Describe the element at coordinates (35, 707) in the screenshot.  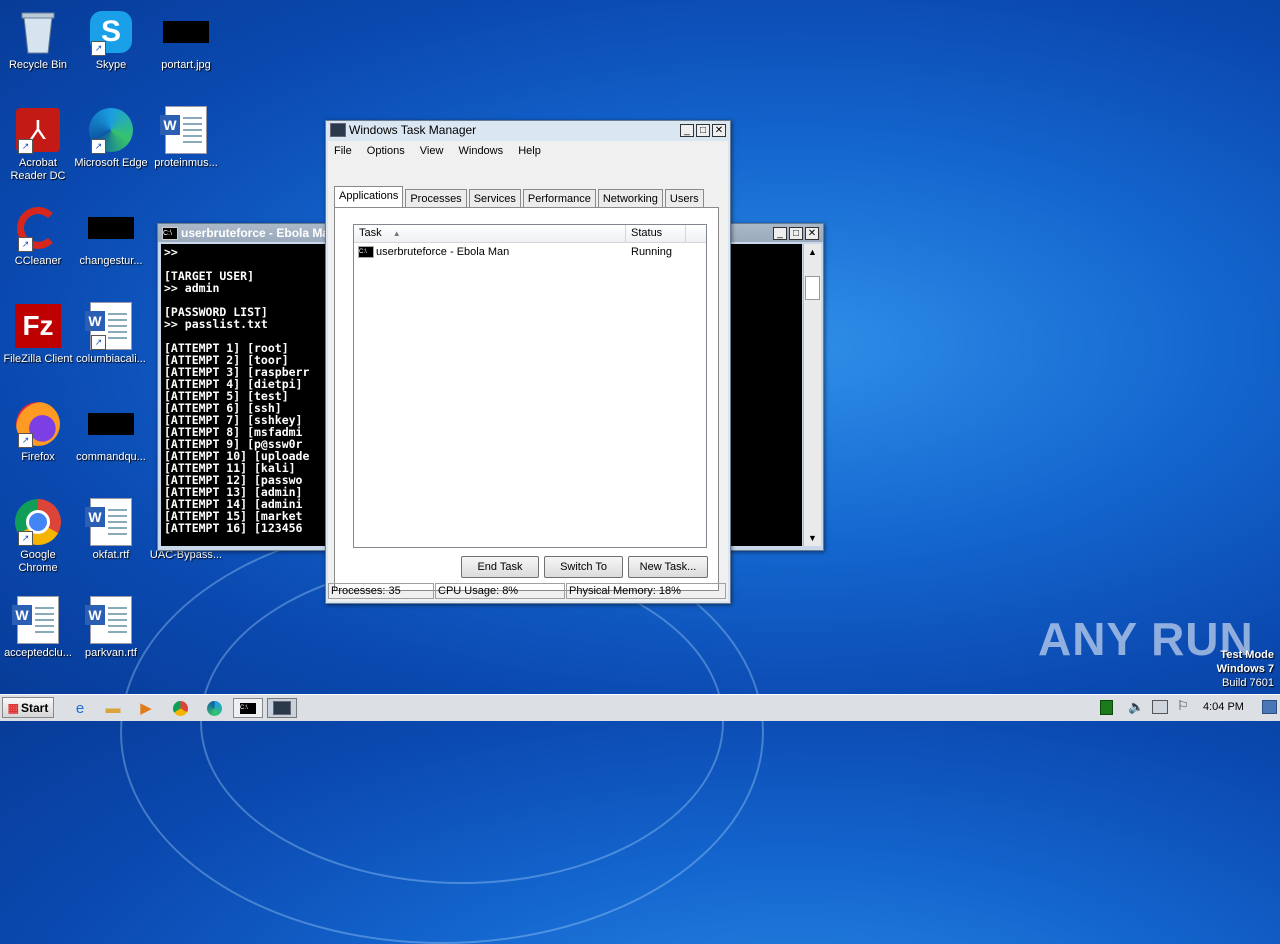
I see `start-label: Start` at that location.